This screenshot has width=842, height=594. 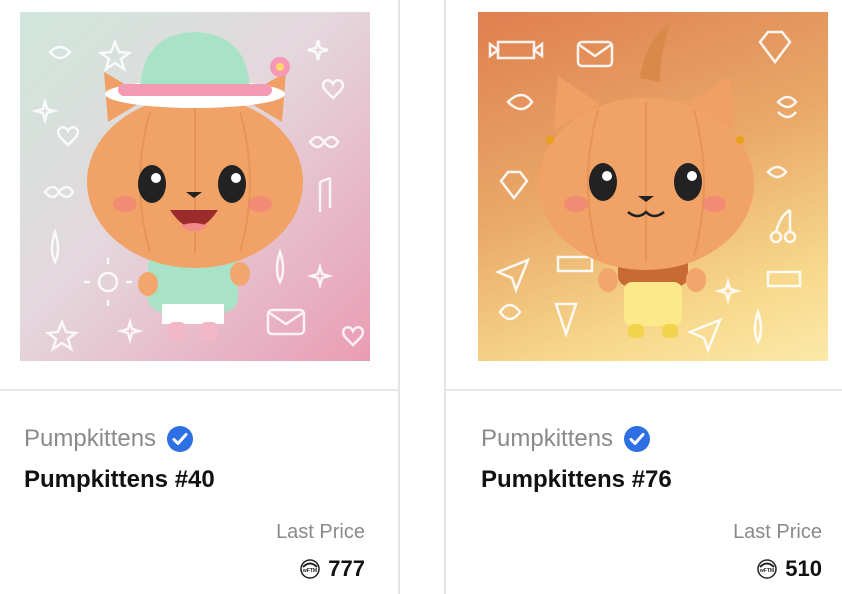 I want to click on last-price: wFTM 777, so click(x=332, y=569).